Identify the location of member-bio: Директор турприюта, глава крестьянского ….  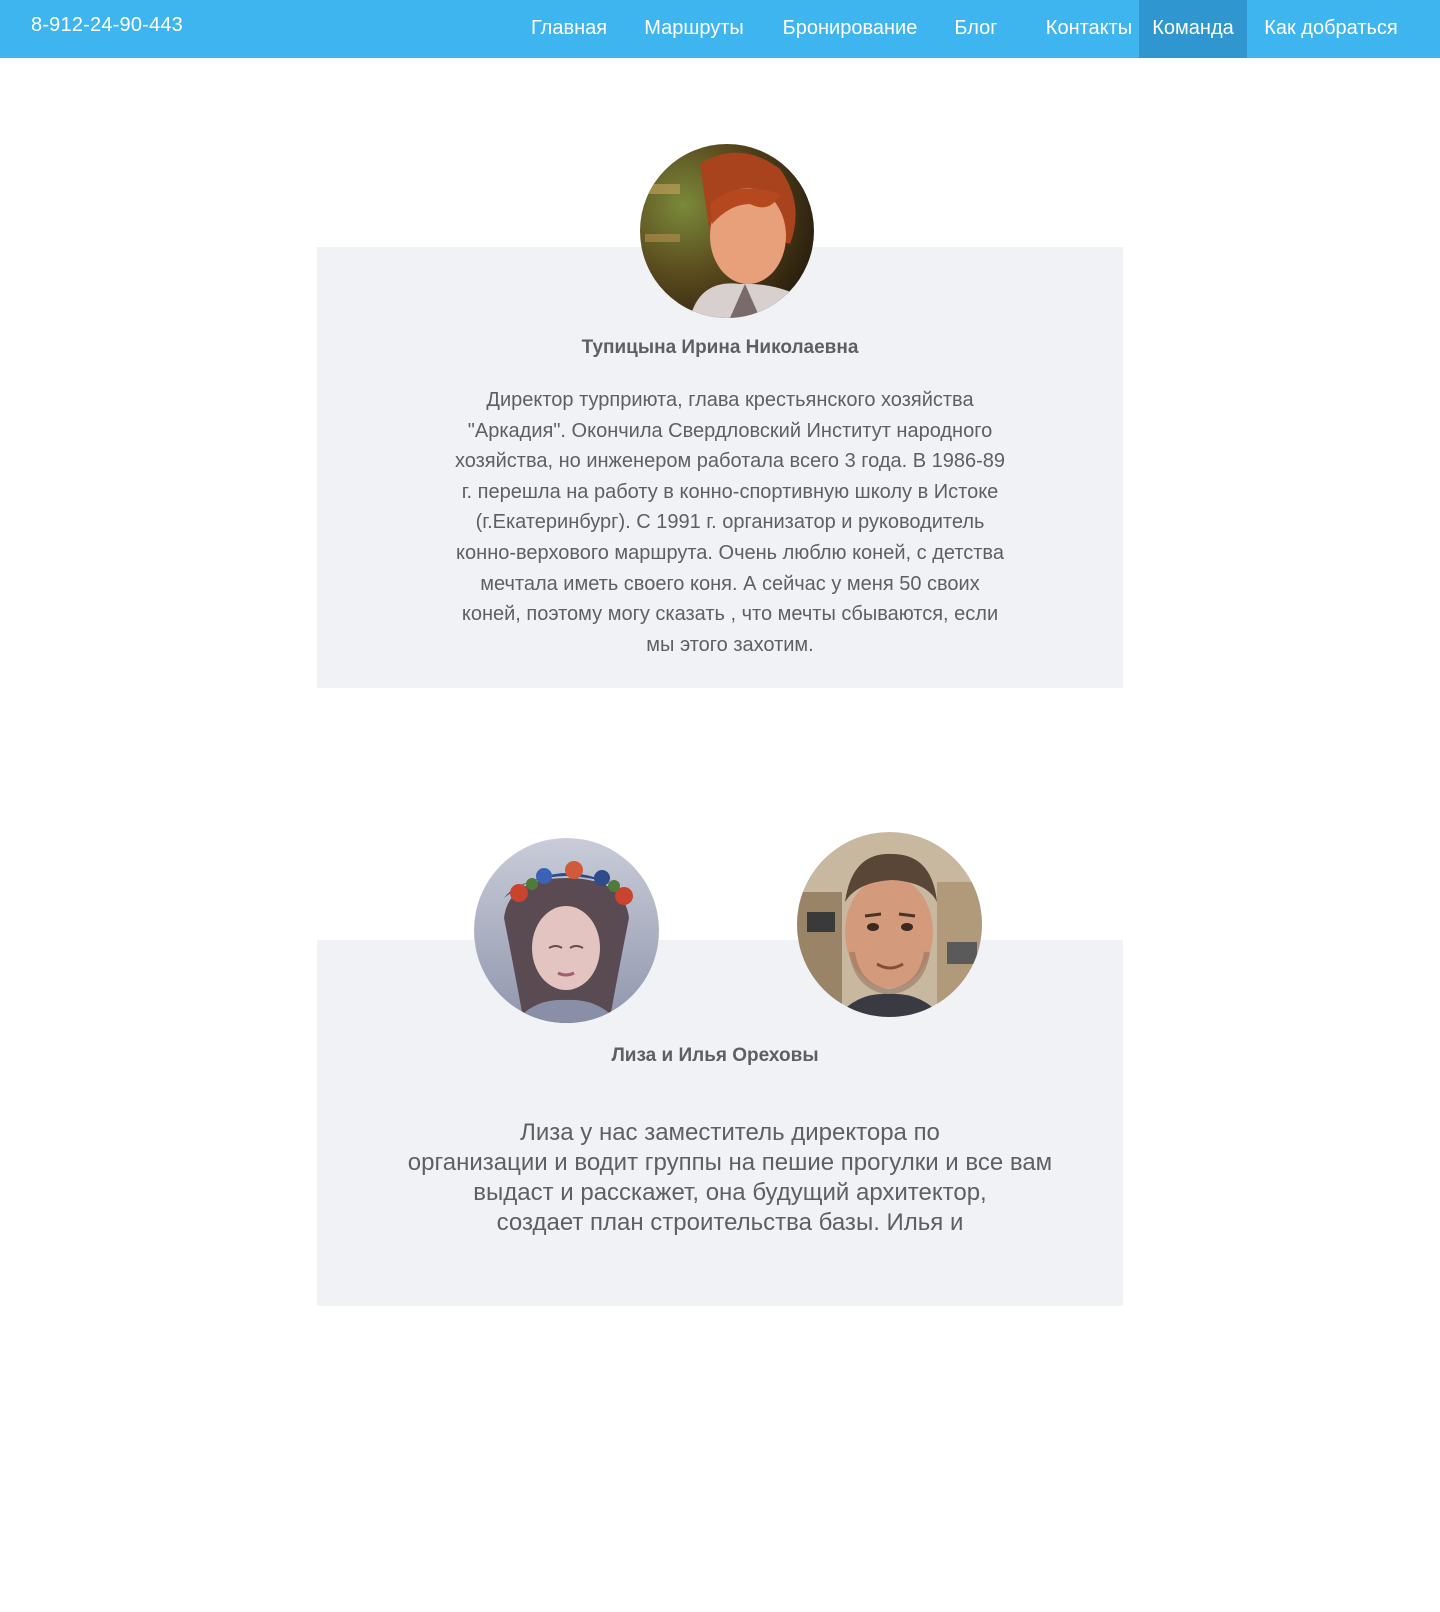
(730, 522).